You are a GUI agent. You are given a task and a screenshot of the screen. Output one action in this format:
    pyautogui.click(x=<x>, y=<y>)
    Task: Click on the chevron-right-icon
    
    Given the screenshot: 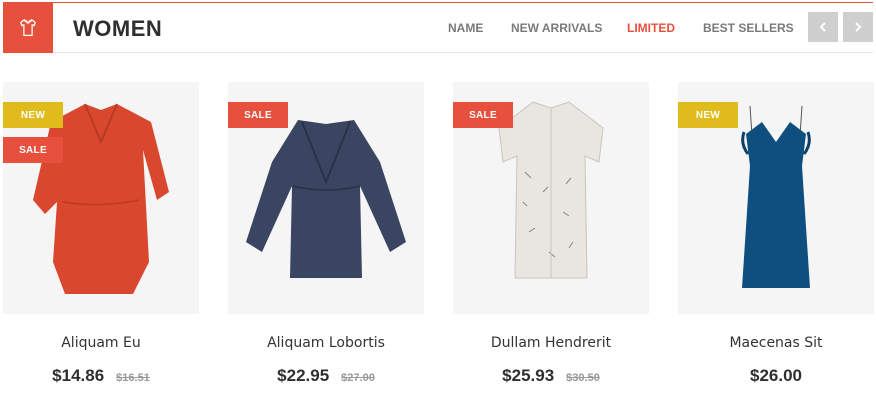 What is the action you would take?
    pyautogui.click(x=858, y=27)
    